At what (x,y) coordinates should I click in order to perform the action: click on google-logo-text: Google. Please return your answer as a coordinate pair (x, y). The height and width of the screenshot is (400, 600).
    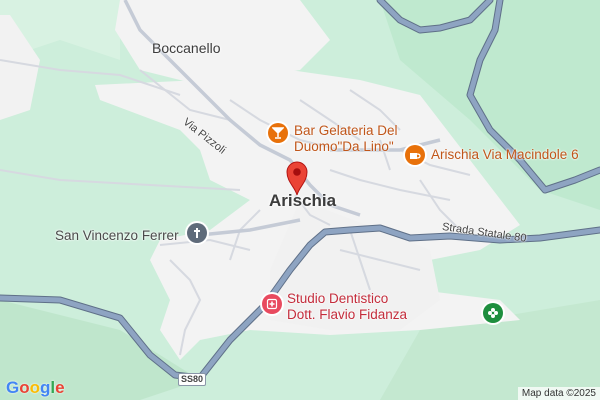
    Looking at the image, I should click on (35, 387).